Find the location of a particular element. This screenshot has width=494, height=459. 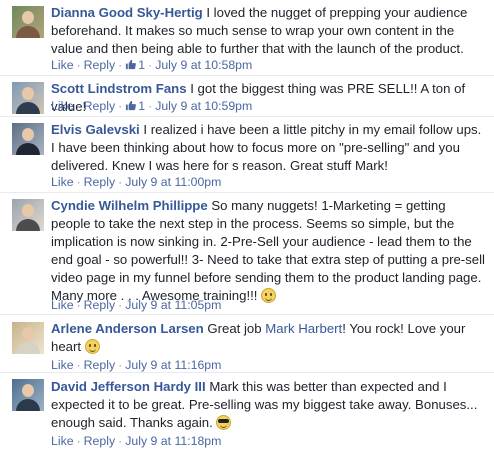

comment-actions: Like · Reply · July 9 at 11:00pm is located at coordinates (136, 182).